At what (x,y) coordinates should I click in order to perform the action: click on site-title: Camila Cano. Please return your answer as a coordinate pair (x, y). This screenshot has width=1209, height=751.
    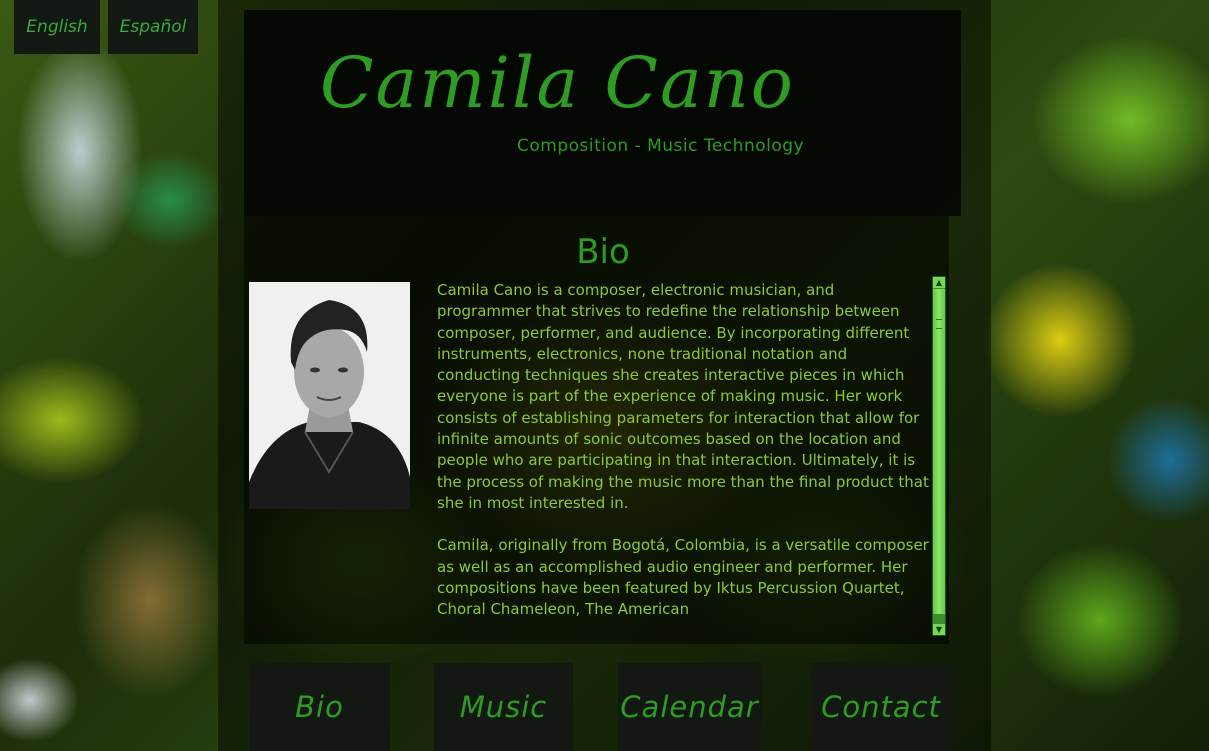
    Looking at the image, I should click on (557, 83).